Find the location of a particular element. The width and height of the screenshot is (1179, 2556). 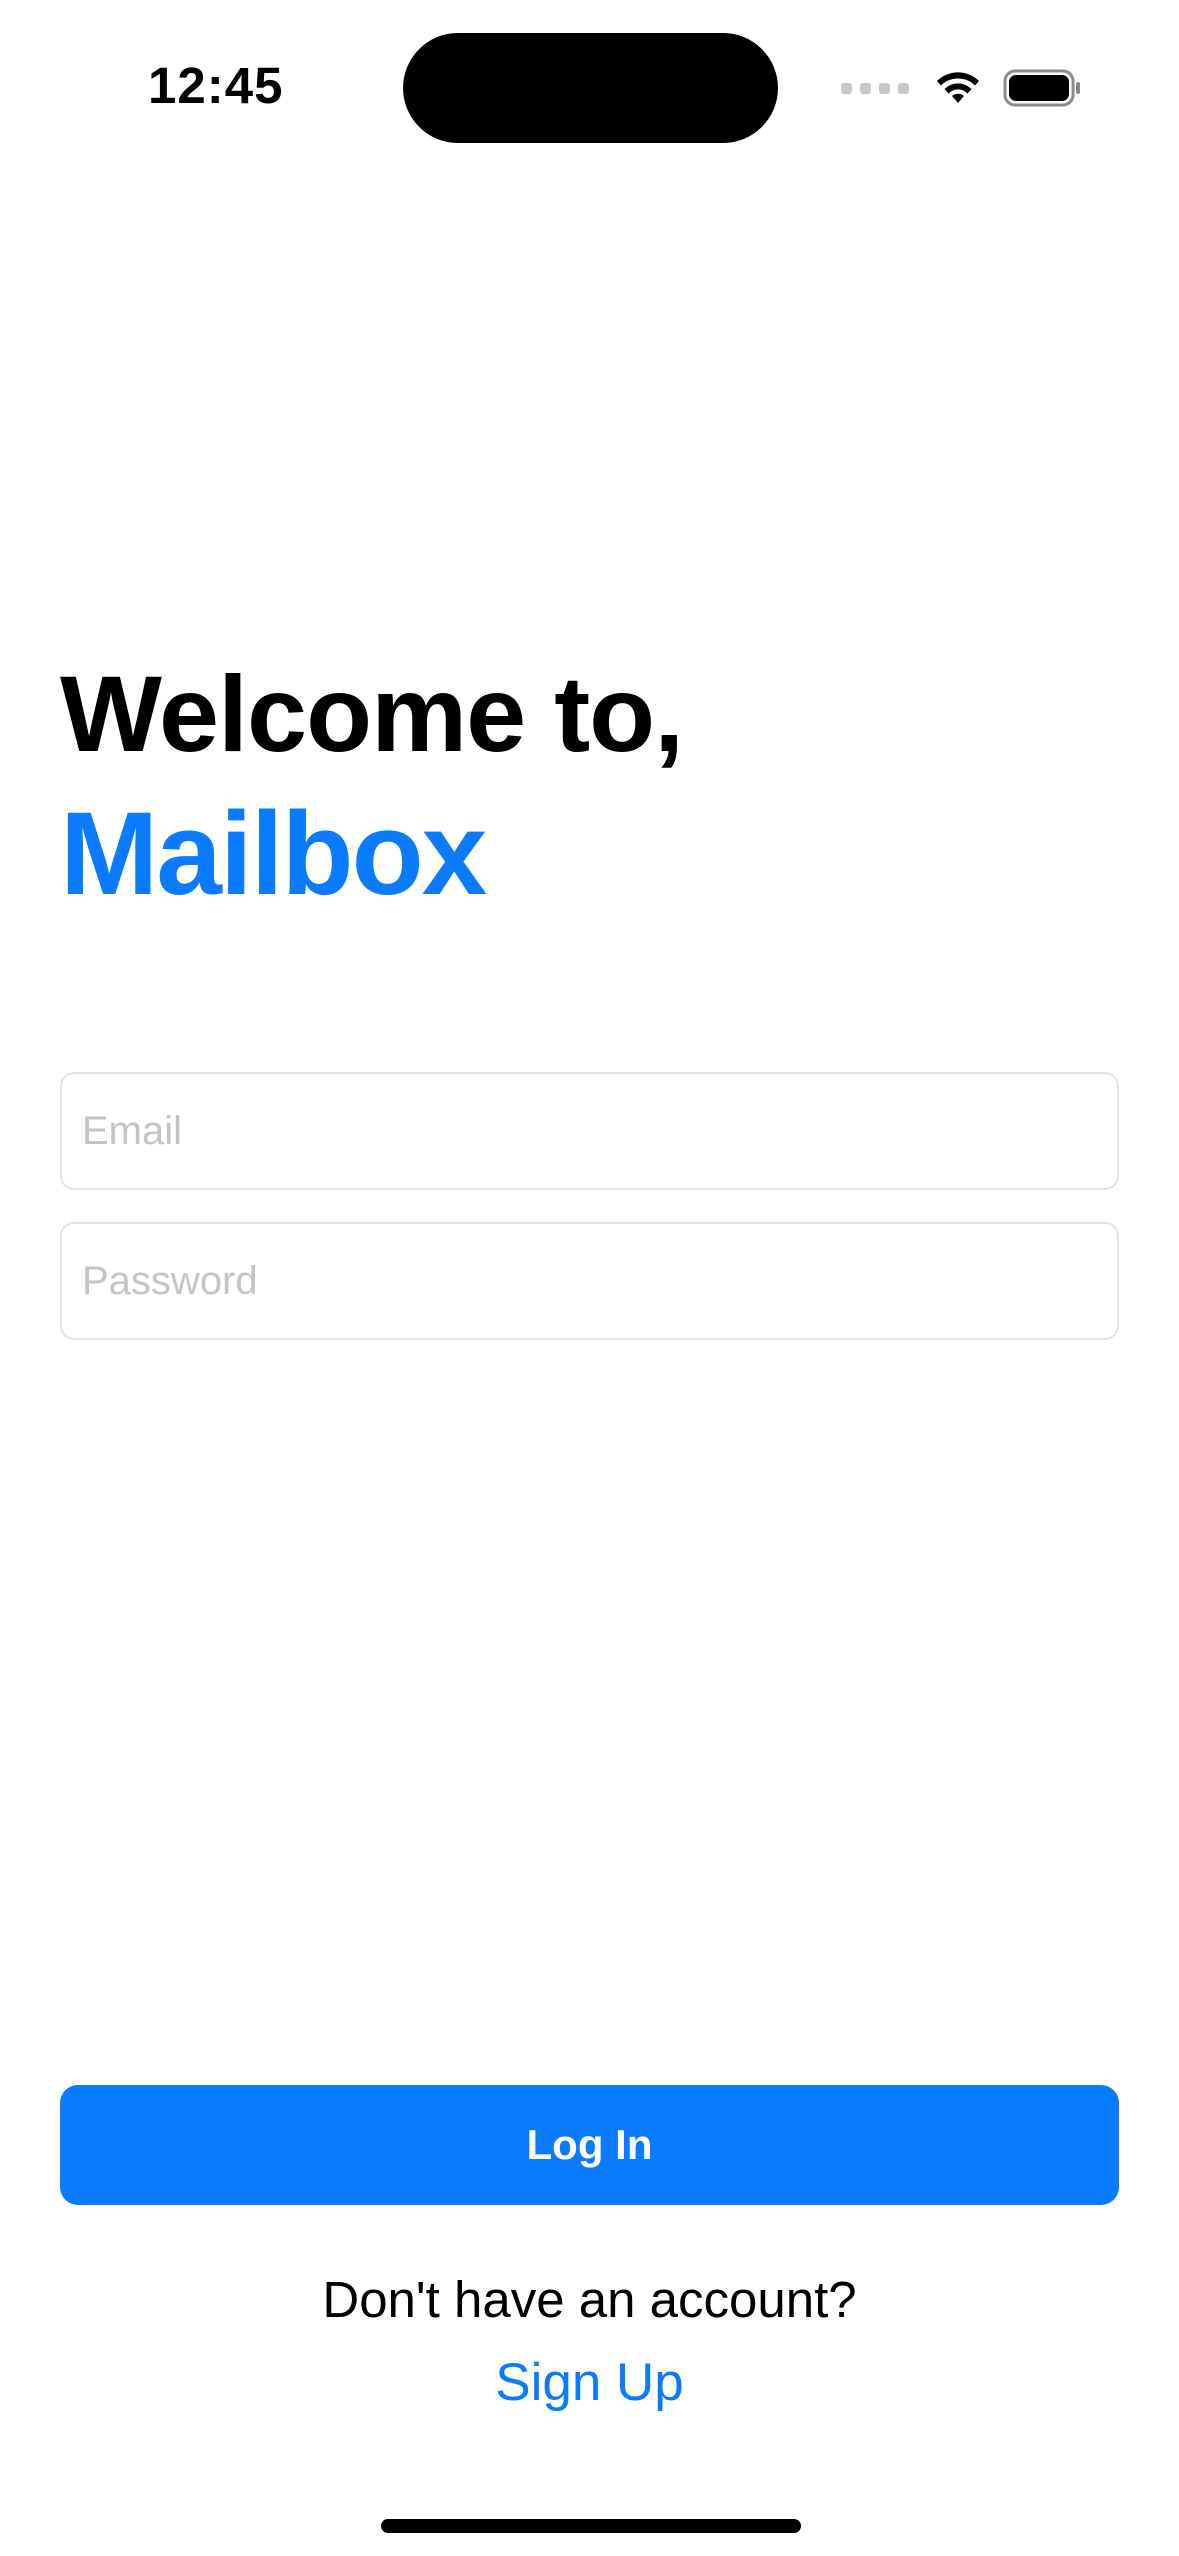

home-indicator is located at coordinates (591, 2526).